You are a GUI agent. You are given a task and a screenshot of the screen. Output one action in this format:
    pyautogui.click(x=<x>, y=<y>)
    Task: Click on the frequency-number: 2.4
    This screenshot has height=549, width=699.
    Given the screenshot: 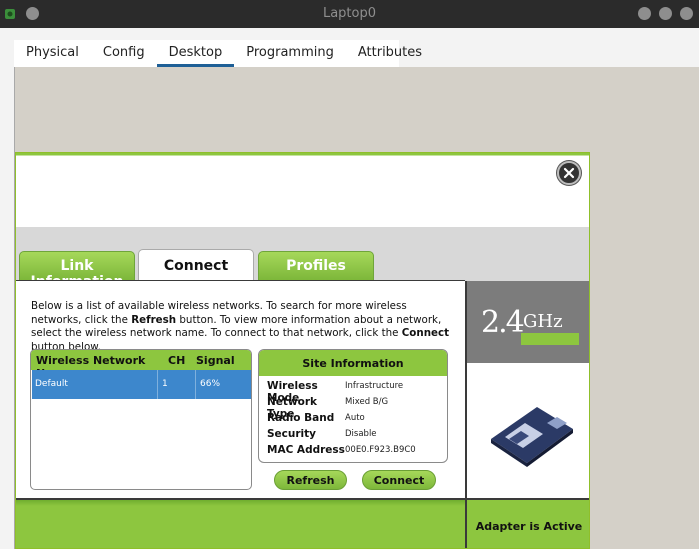 What is the action you would take?
    pyautogui.click(x=503, y=322)
    